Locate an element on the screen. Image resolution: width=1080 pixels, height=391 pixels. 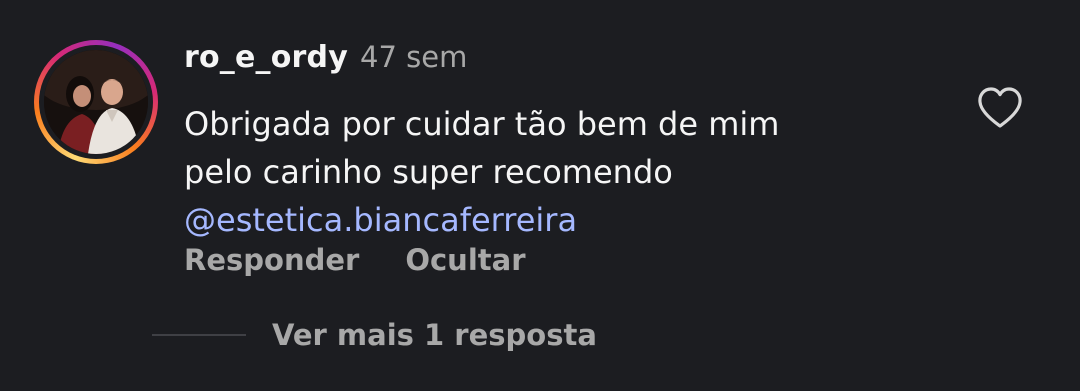
comment-text-line: pelo carinho super recomendo is located at coordinates (428, 172).